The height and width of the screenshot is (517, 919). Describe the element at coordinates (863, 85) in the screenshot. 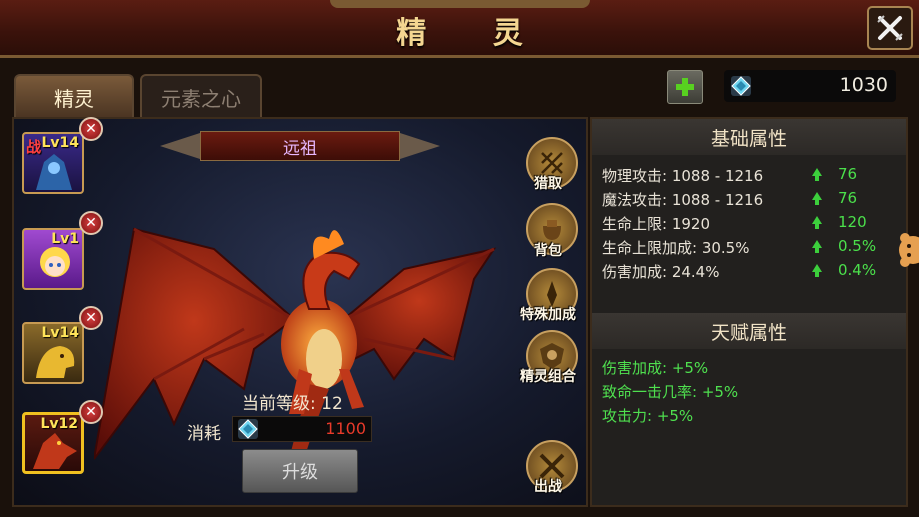

I see `currency-value: 1030` at that location.